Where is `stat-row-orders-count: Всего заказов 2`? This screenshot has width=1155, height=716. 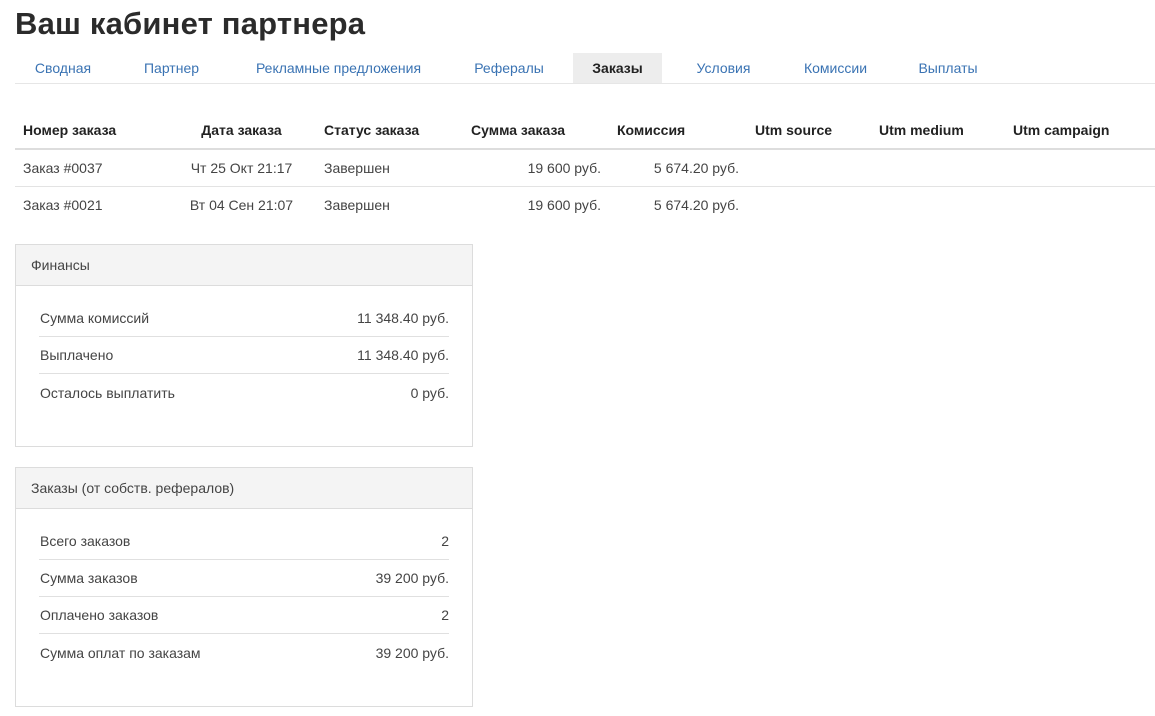 stat-row-orders-count: Всего заказов 2 is located at coordinates (244, 541).